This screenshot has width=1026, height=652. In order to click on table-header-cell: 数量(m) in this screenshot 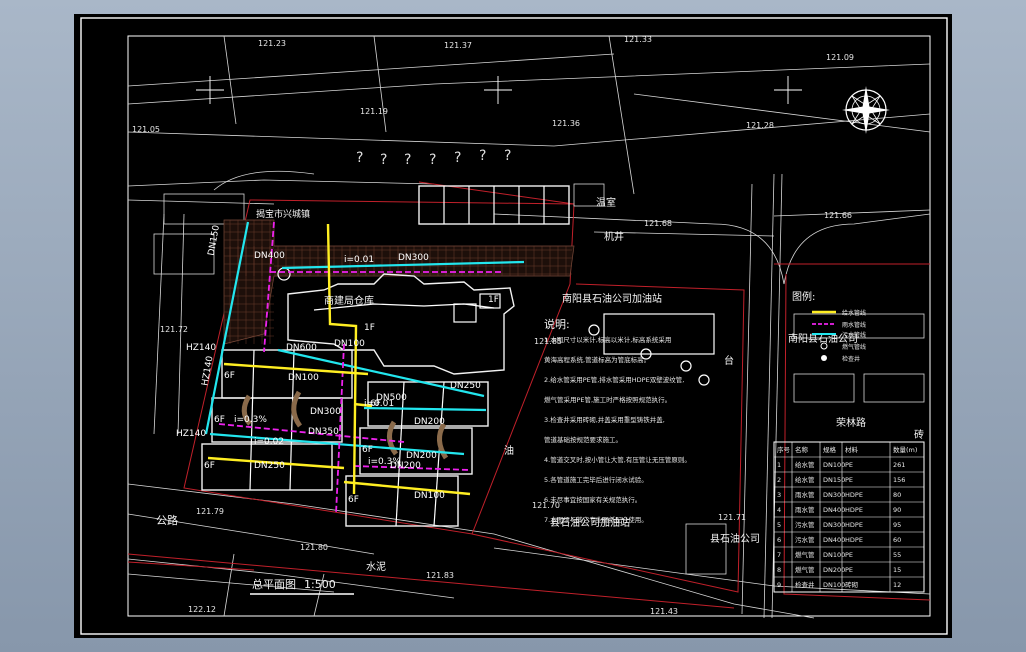, I will do `click(905, 449)`.